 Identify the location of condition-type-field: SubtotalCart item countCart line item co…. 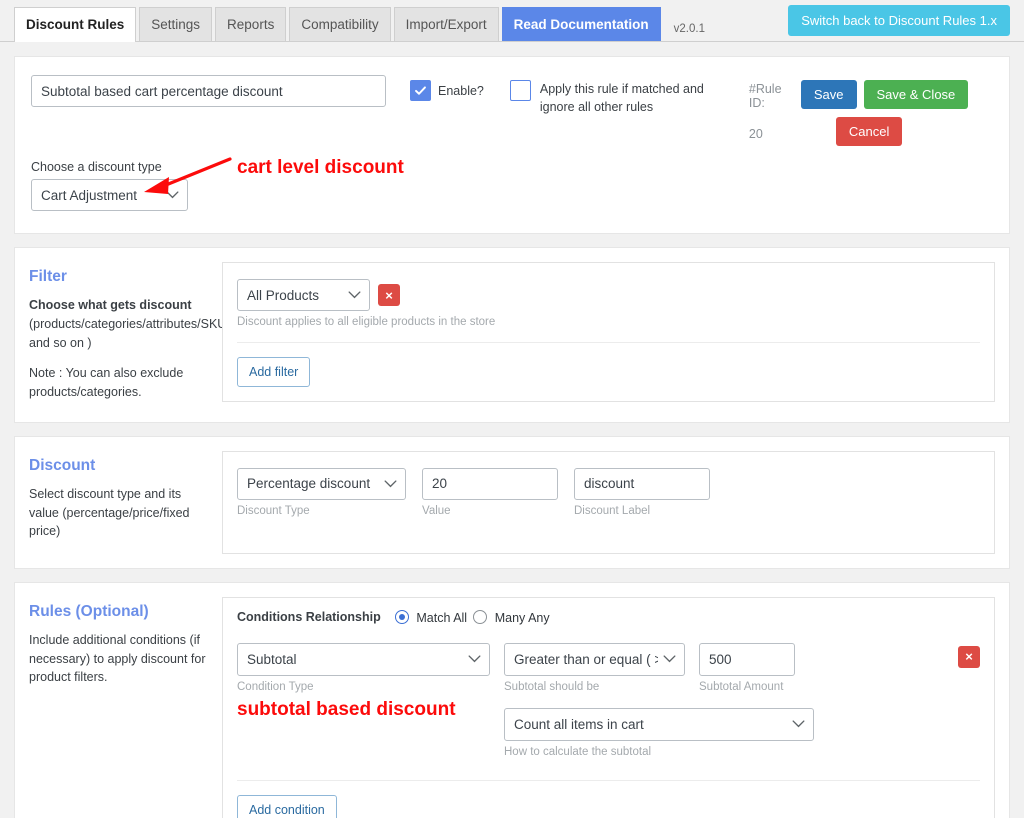
(363, 681).